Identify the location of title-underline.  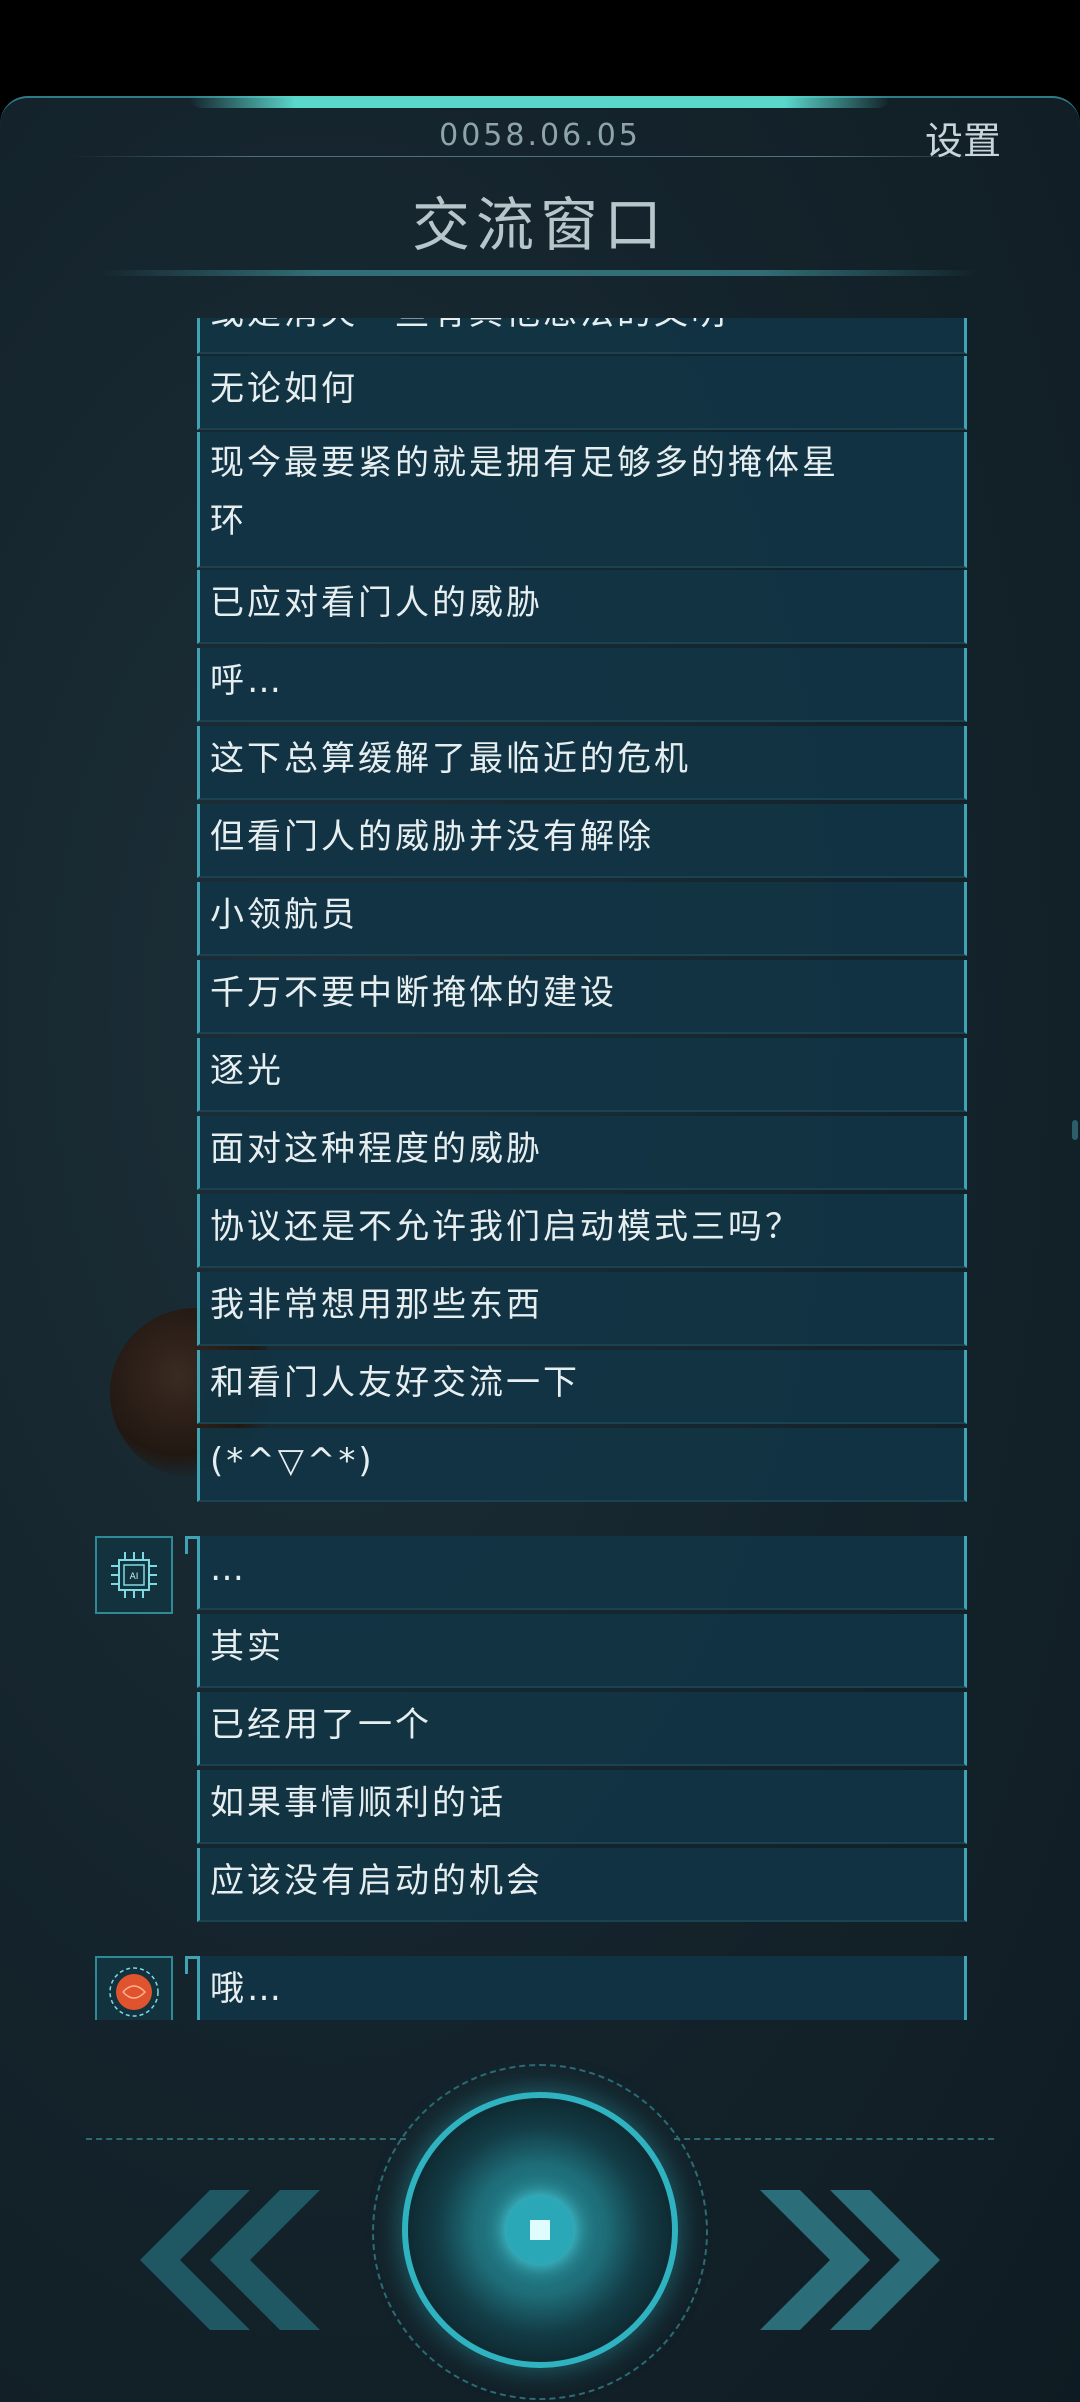
(540, 273).